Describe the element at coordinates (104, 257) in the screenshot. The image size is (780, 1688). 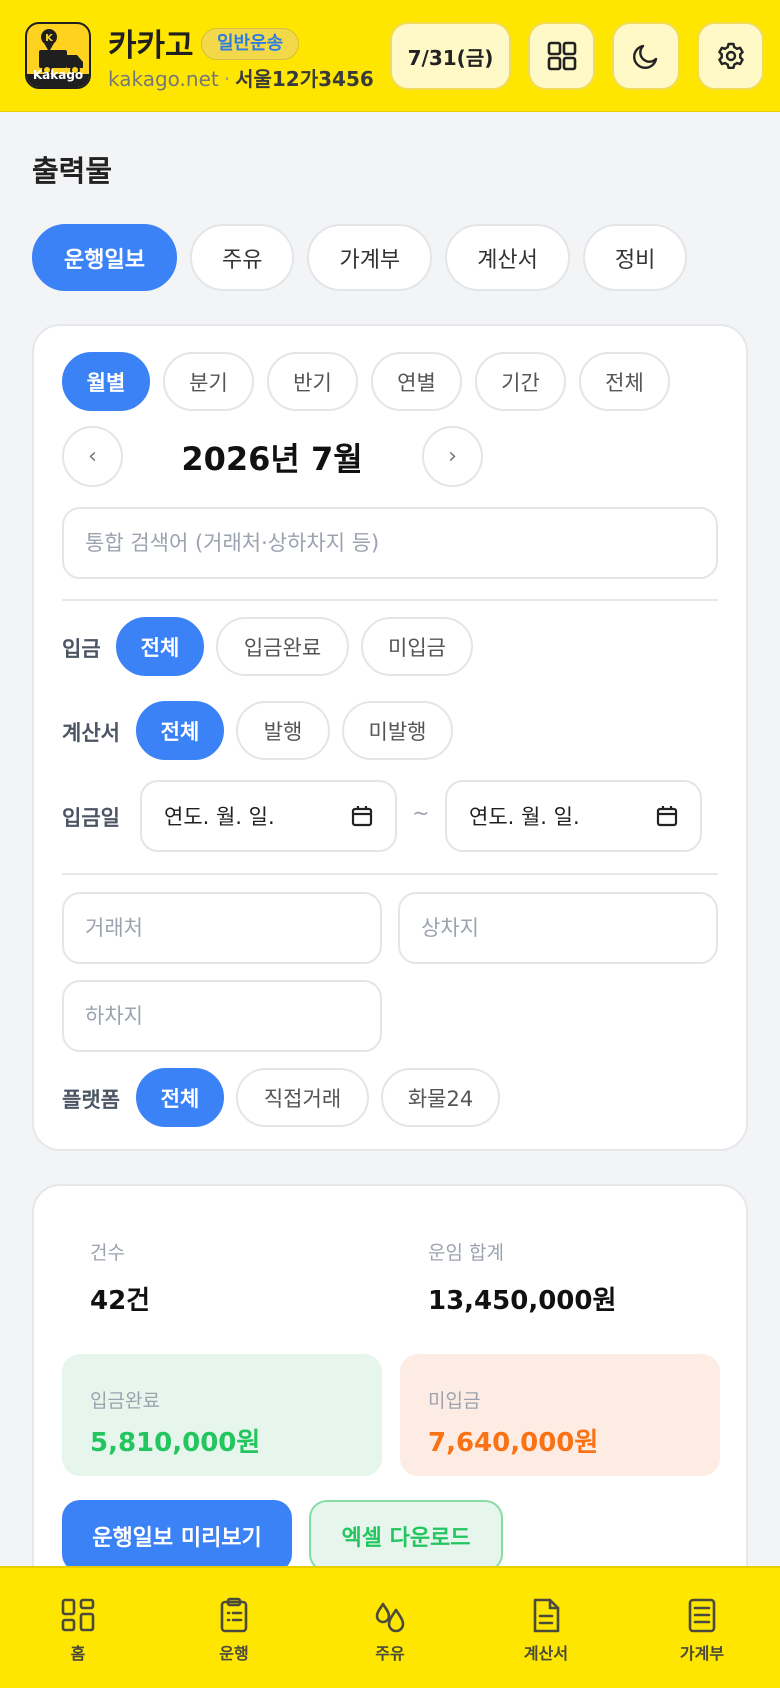
I see `tab-driving-log: 운행일보` at that location.